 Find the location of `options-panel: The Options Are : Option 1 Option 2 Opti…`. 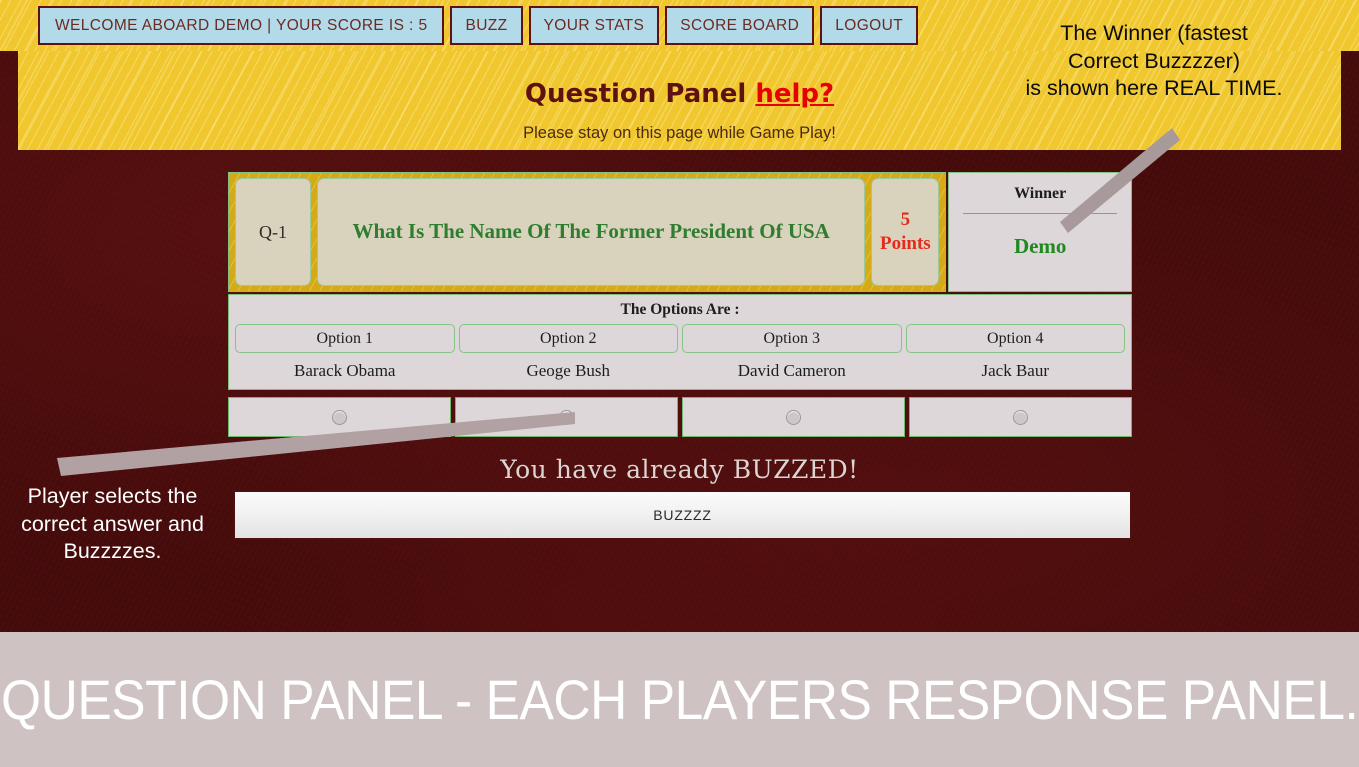

options-panel: The Options Are : Option 1 Option 2 Opti… is located at coordinates (680, 342).